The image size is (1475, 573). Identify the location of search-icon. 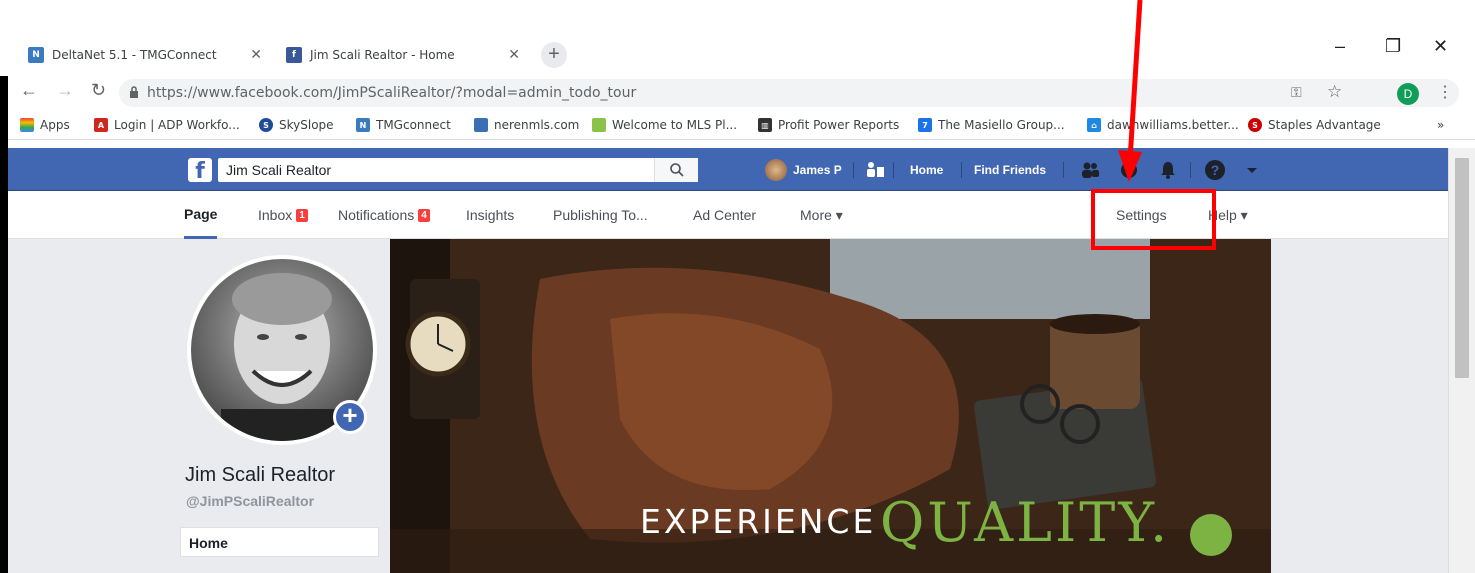
(676, 170).